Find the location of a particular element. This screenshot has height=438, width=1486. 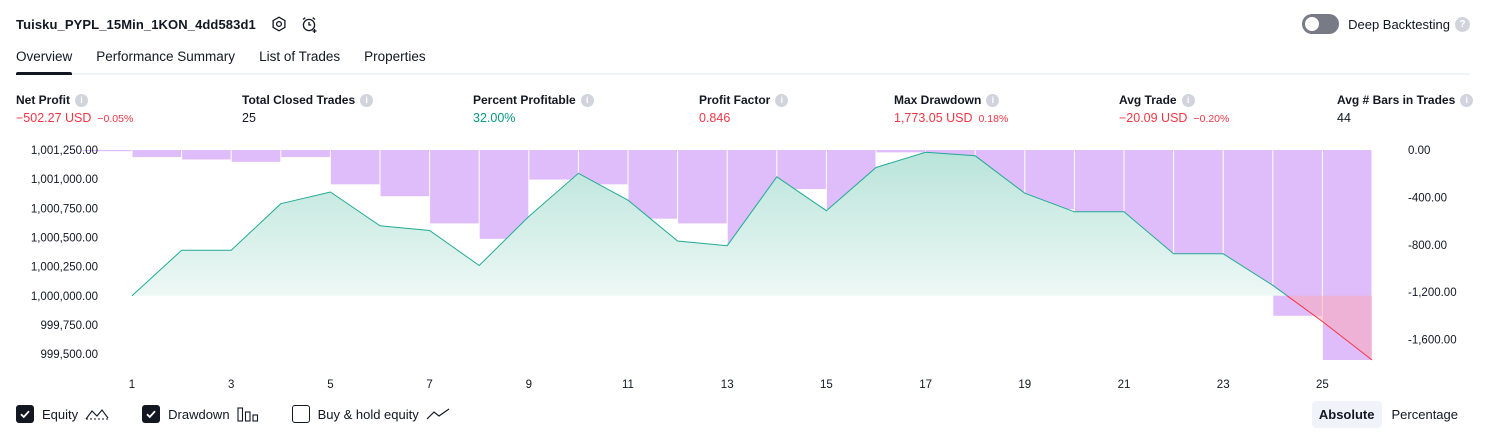

tab-performance-summary: Performance Summary is located at coordinates (165, 59).